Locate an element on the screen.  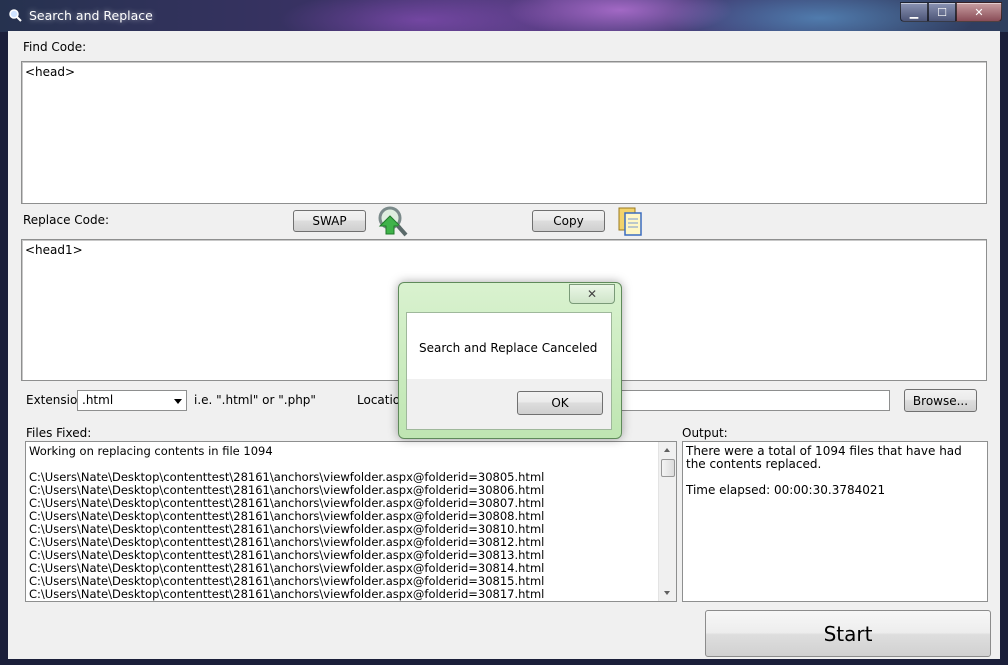
swap-arrows-icon is located at coordinates (391, 221).